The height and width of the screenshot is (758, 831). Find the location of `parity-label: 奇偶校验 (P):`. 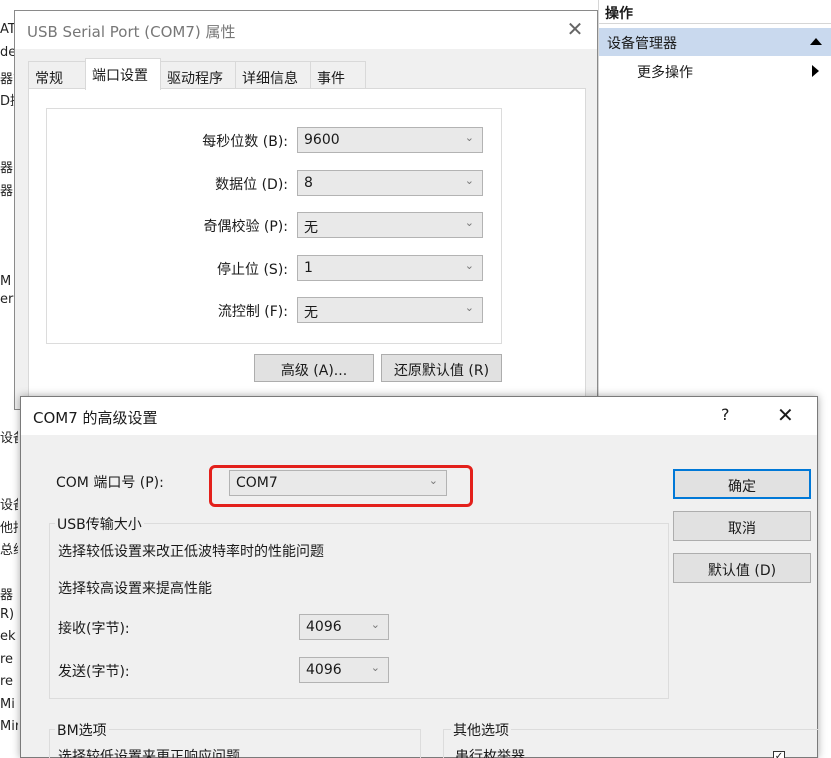

parity-label: 奇偶校验 (P): is located at coordinates (245, 227).